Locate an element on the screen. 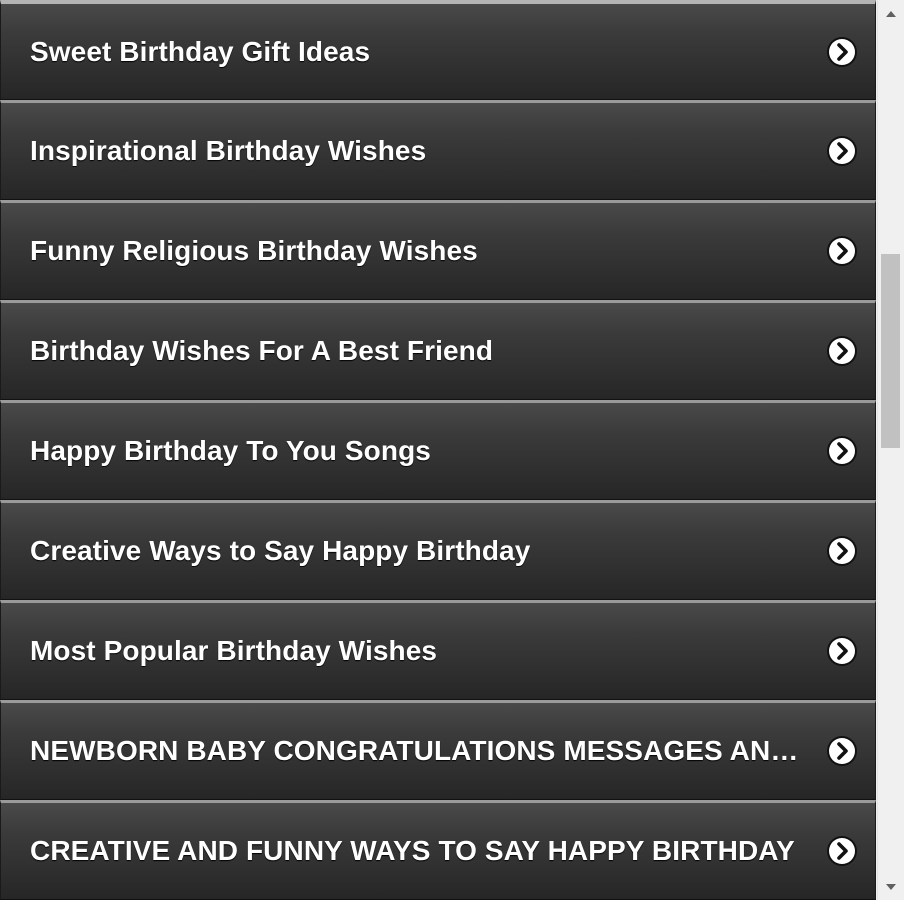  scroll-up-button is located at coordinates (891, 13).